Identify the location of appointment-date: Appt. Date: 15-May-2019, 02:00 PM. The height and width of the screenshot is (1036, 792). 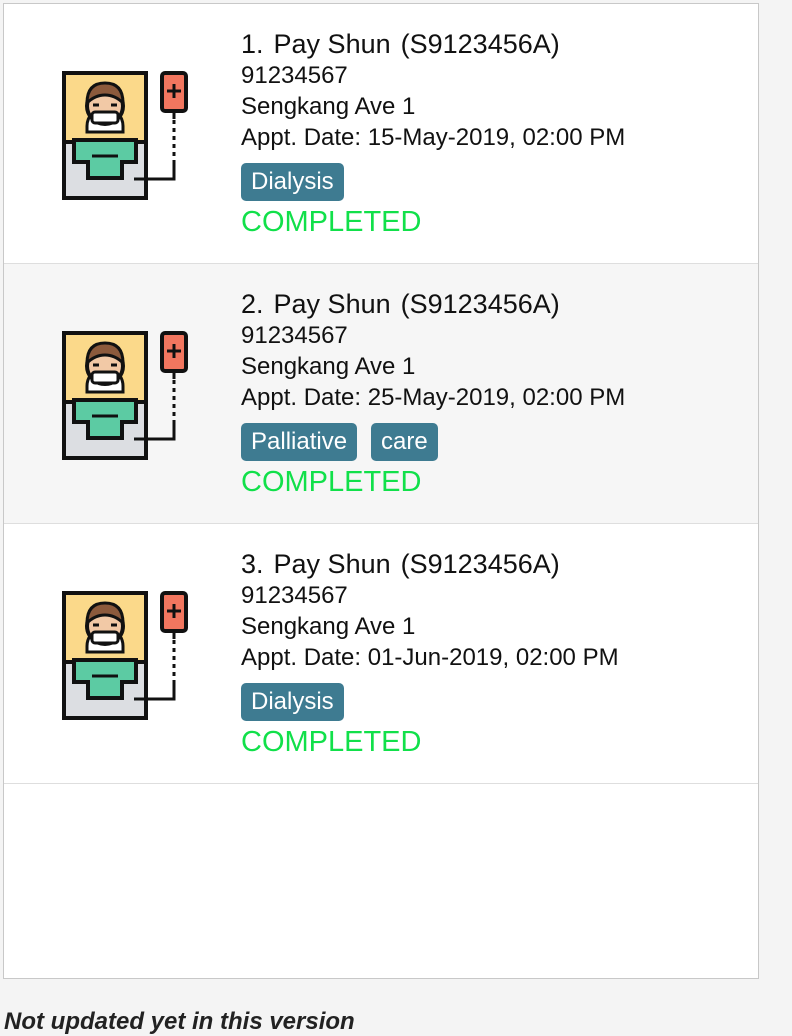
(433, 137).